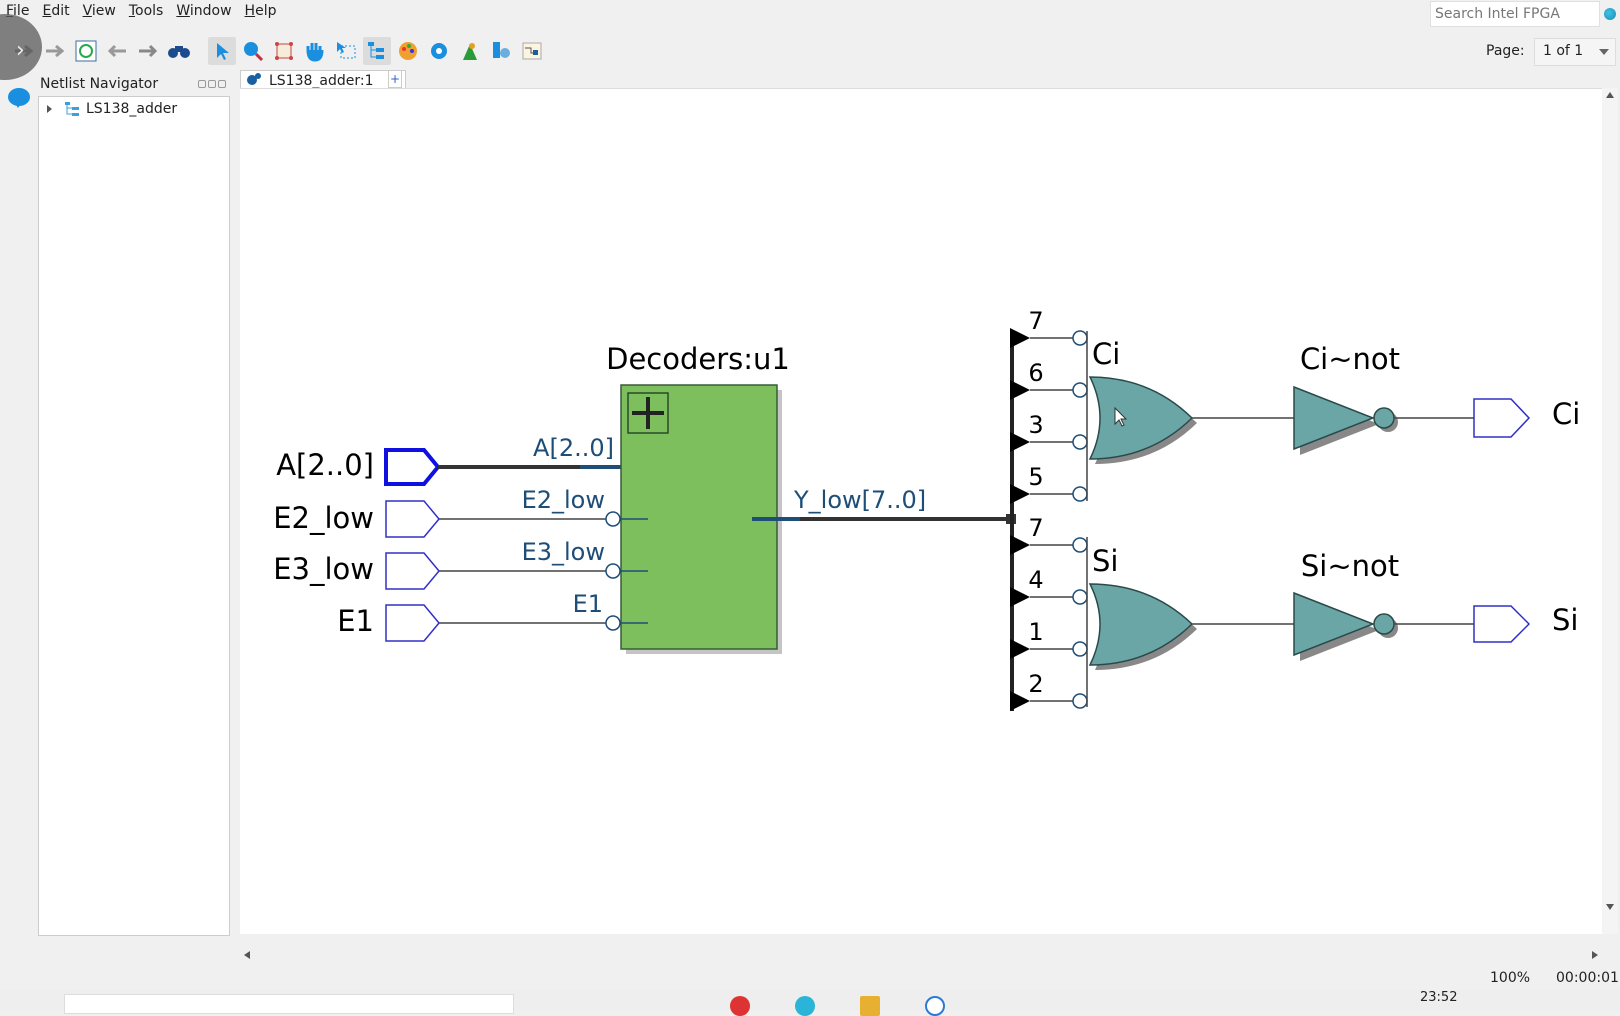  Describe the element at coordinates (1049, 431) in the screenshot. I see `bus-tap: 3` at that location.